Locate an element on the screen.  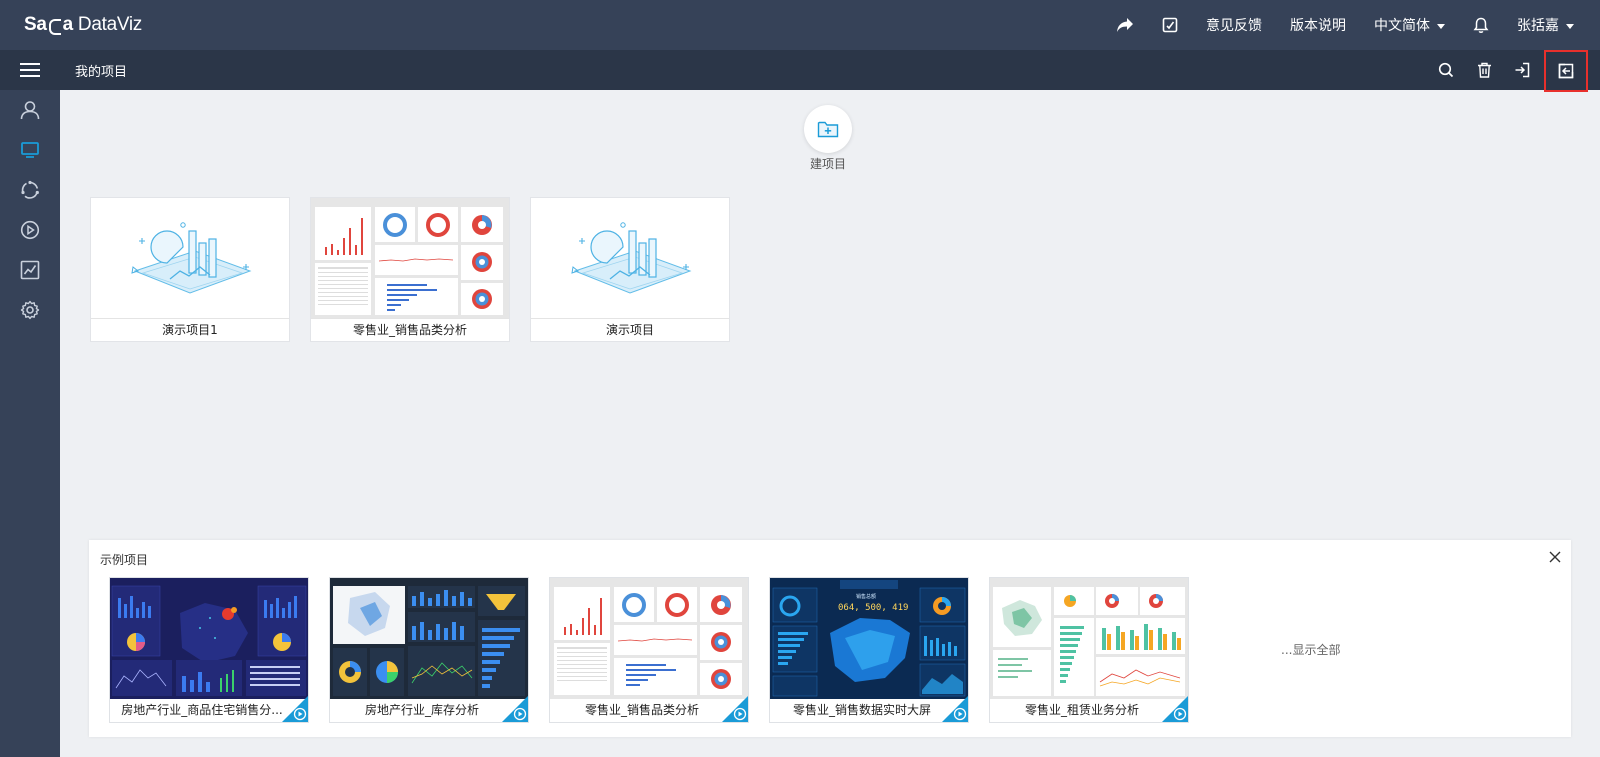
close-icon is located at coordinates (1555, 557).